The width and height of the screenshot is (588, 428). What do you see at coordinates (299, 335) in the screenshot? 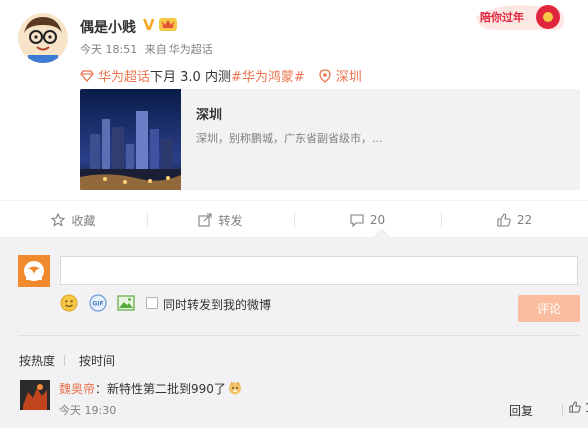
I see `divider` at bounding box center [299, 335].